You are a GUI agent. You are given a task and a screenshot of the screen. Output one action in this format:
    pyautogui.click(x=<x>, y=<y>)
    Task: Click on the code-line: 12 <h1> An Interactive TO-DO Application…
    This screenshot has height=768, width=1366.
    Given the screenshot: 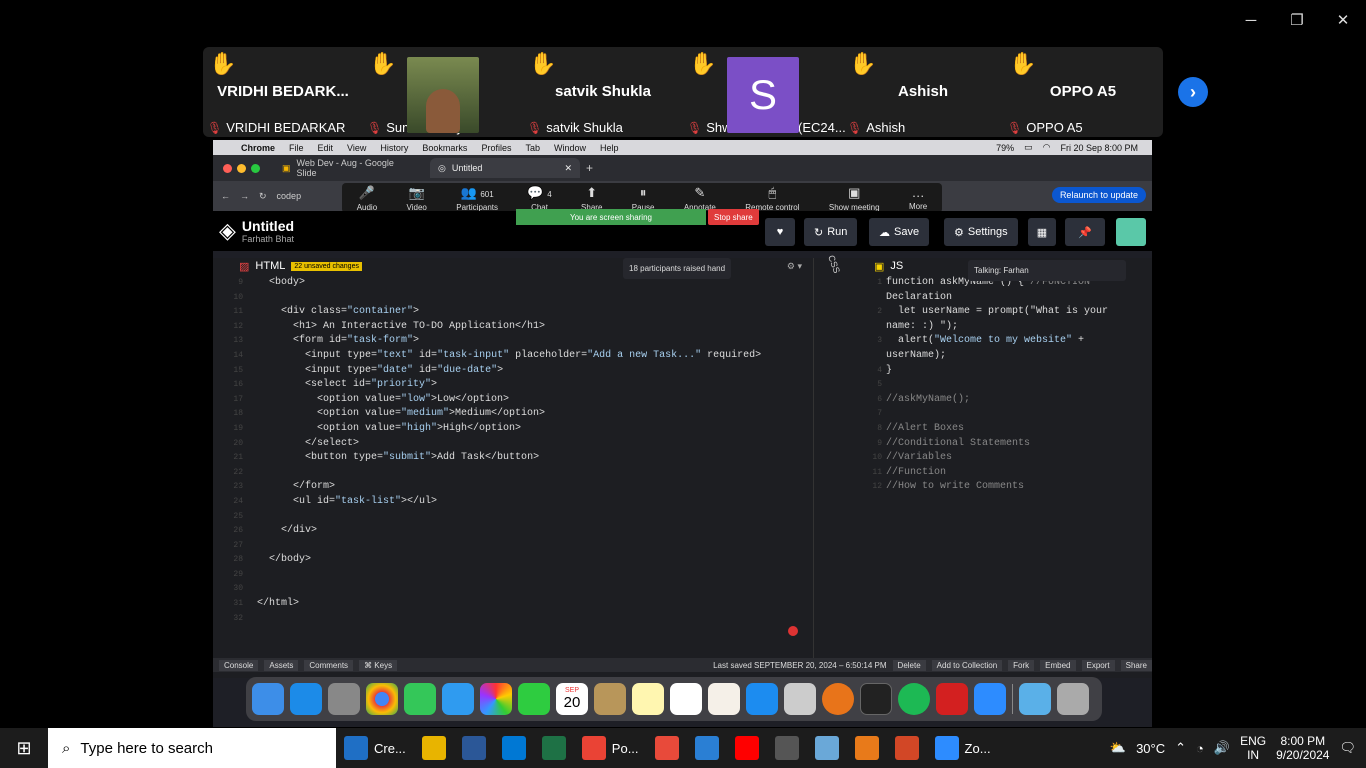 What is the action you would take?
    pyautogui.click(x=515, y=327)
    